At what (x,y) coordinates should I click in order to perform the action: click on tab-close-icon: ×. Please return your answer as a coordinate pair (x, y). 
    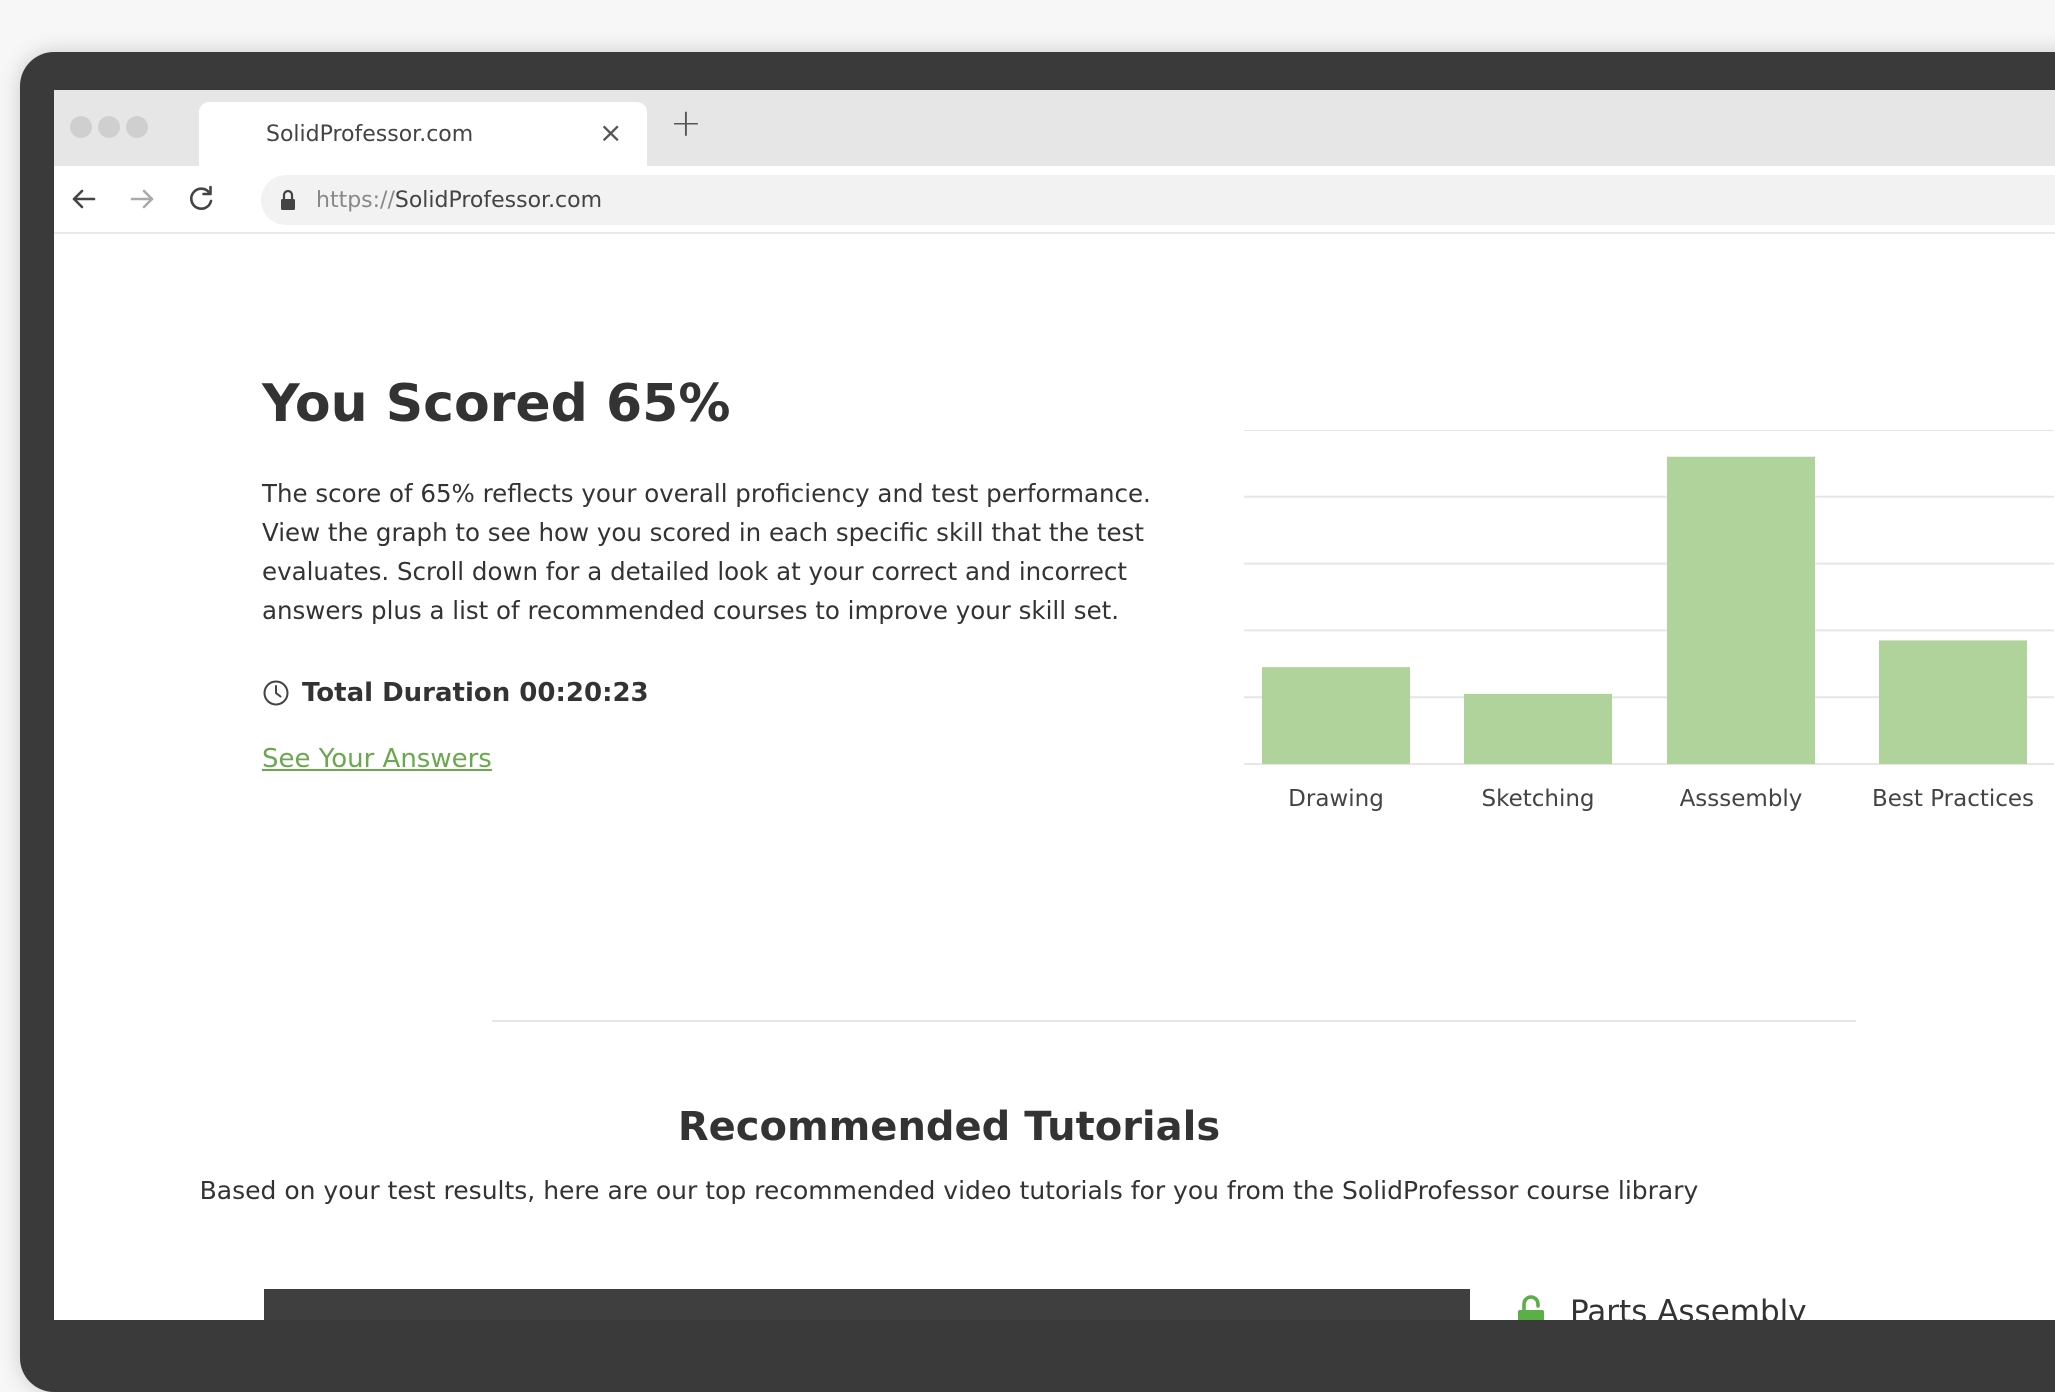
    Looking at the image, I should click on (610, 132).